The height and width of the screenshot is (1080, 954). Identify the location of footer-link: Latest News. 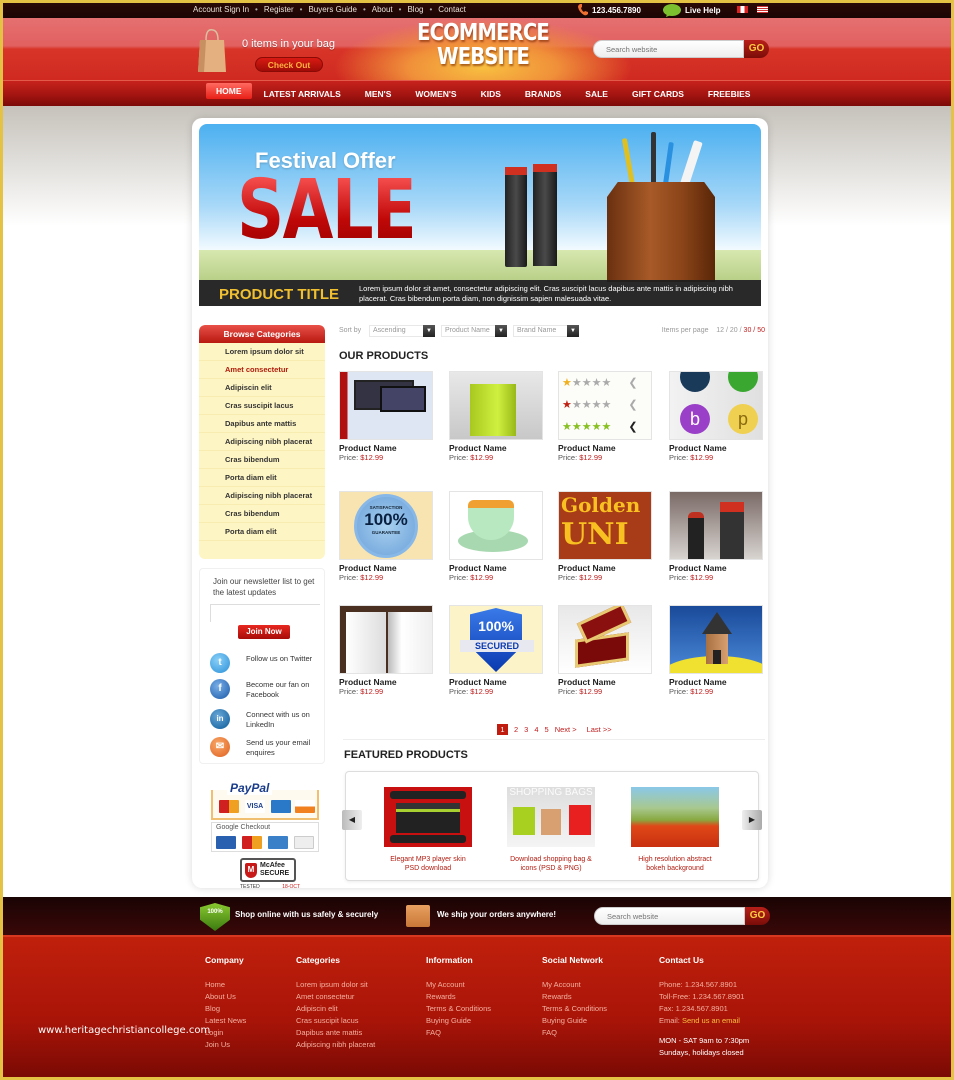
(225, 1021).